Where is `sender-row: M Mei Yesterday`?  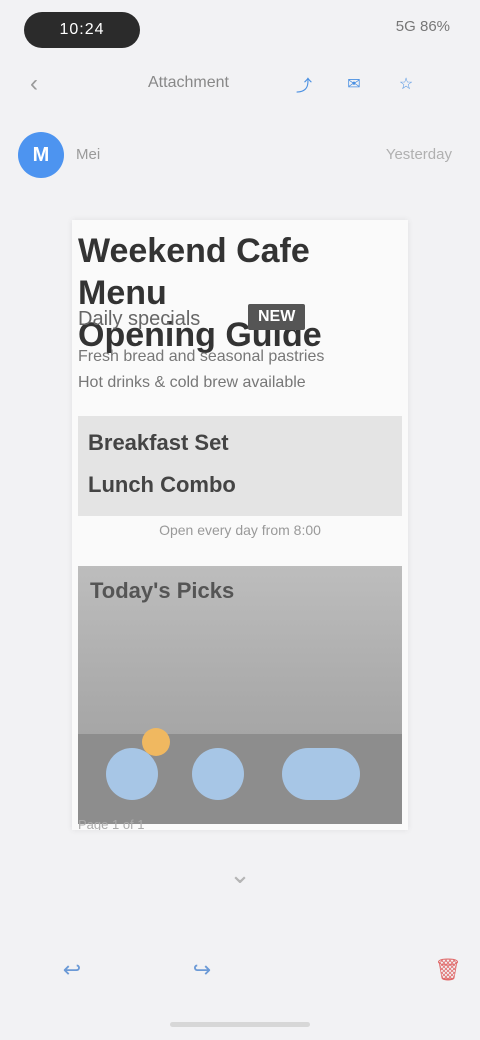
sender-row: M Mei Yesterday is located at coordinates (240, 156).